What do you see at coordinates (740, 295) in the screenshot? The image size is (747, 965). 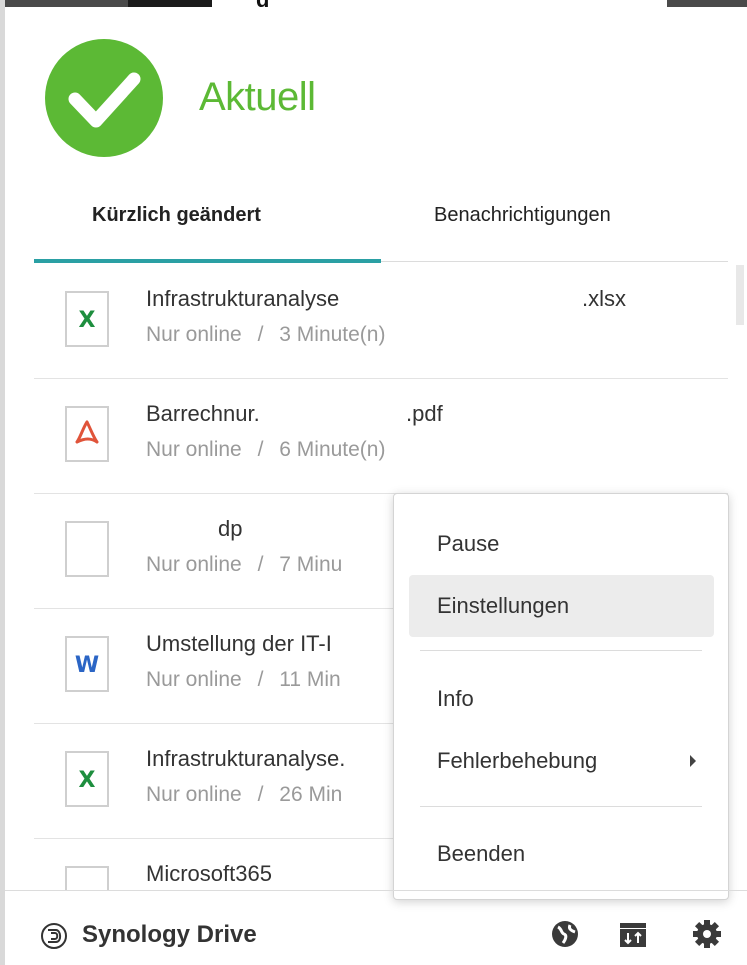 I see `list-scrollbar-thumb` at bounding box center [740, 295].